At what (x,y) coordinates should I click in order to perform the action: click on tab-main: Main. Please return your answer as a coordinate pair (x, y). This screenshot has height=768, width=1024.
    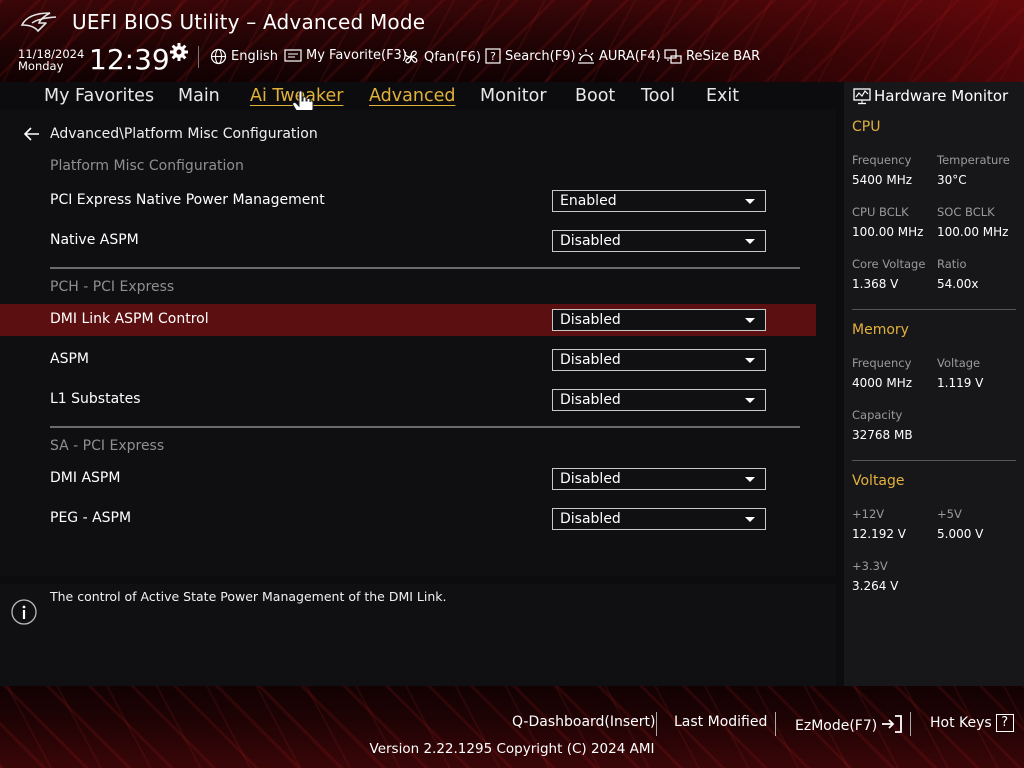
    Looking at the image, I should click on (199, 96).